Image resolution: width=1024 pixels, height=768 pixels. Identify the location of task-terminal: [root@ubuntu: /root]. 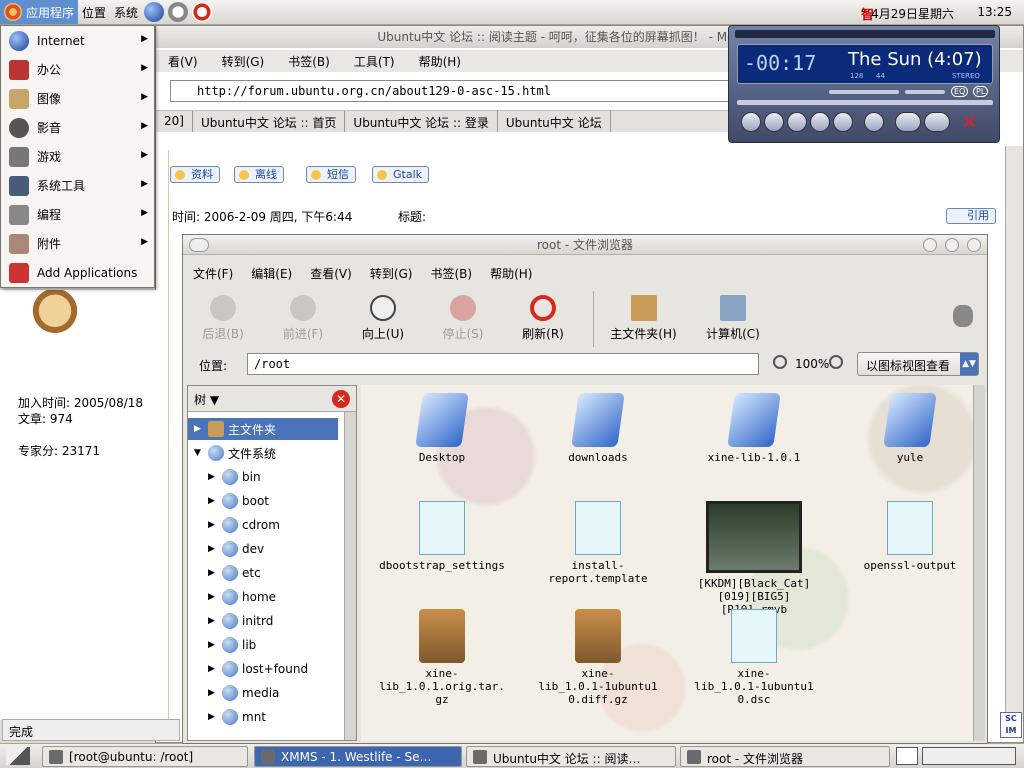
(145, 756).